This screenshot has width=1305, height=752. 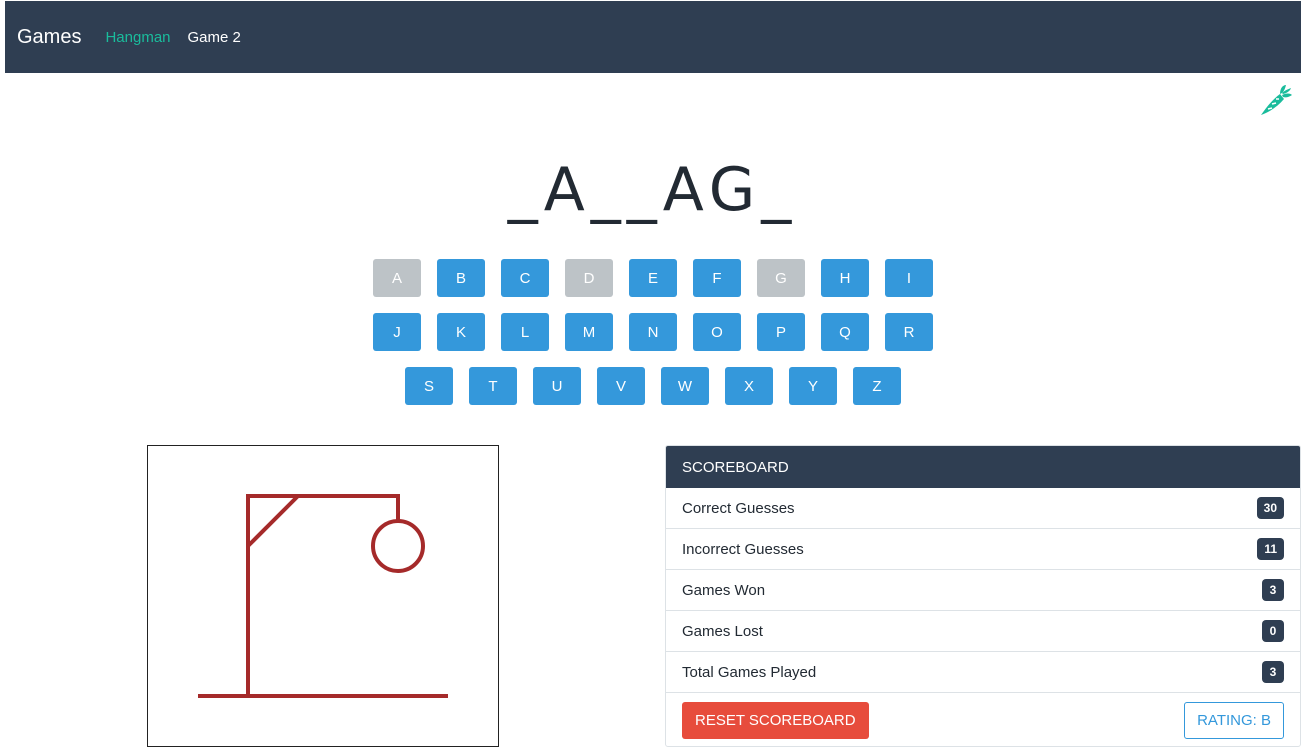 I want to click on score-badge: 0, so click(x=1273, y=631).